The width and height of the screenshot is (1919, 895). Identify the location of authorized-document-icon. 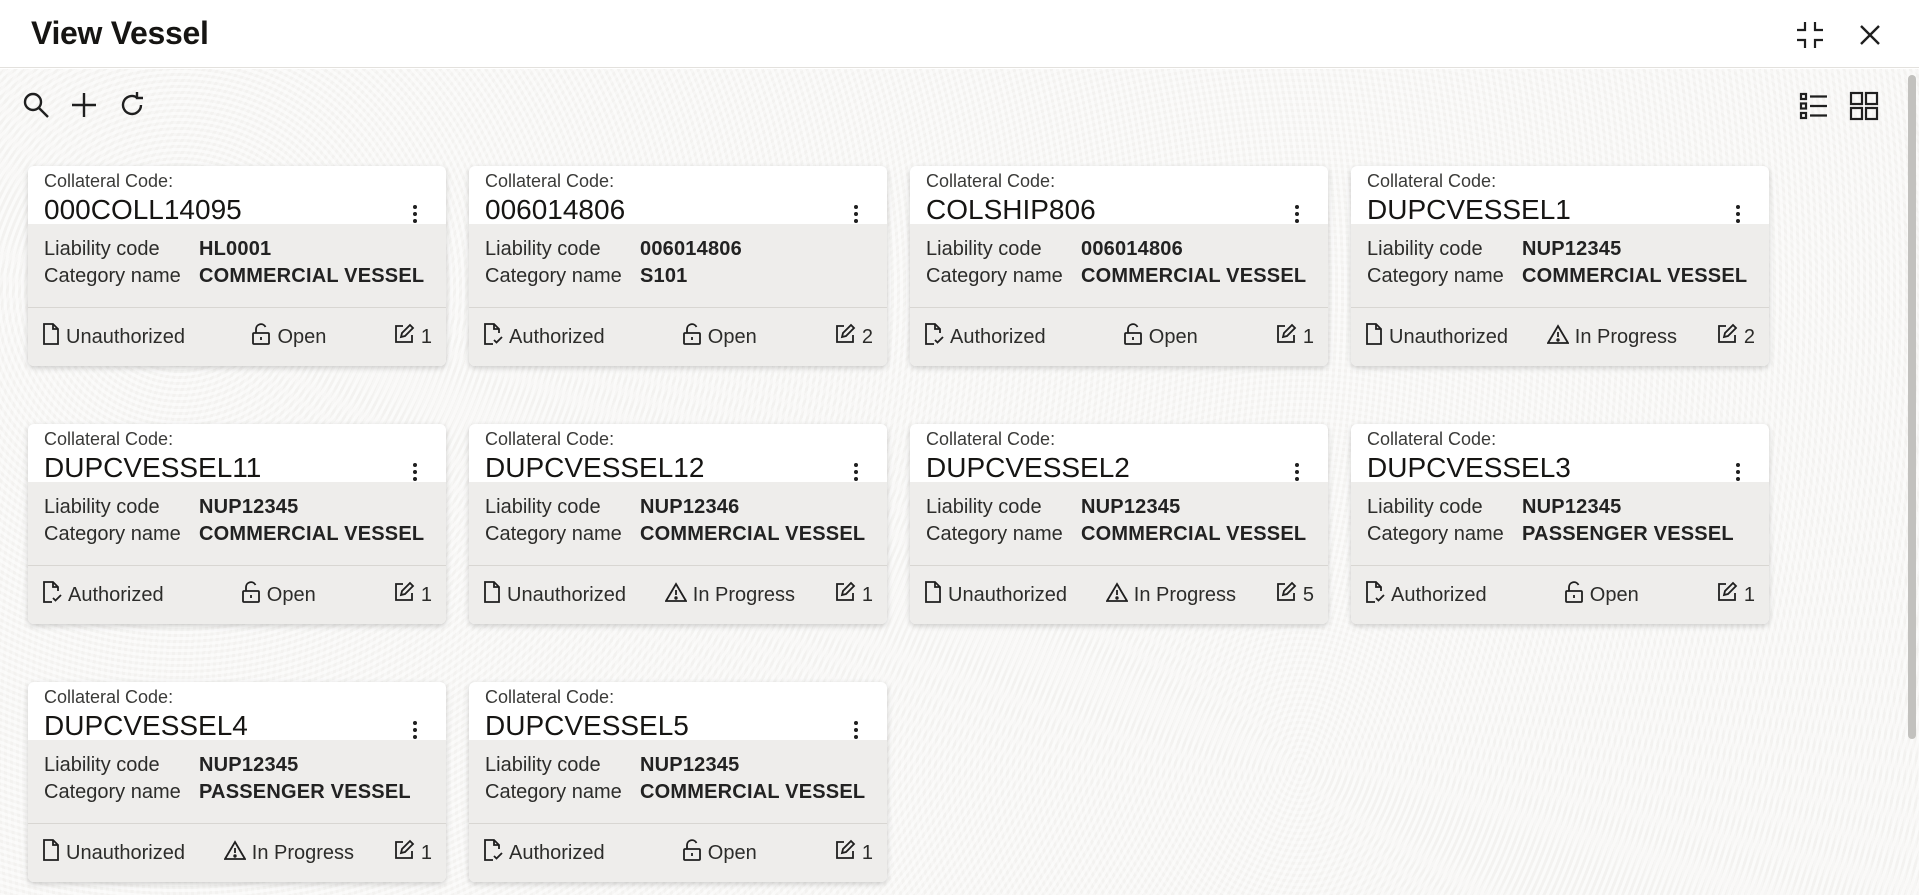
(52, 595).